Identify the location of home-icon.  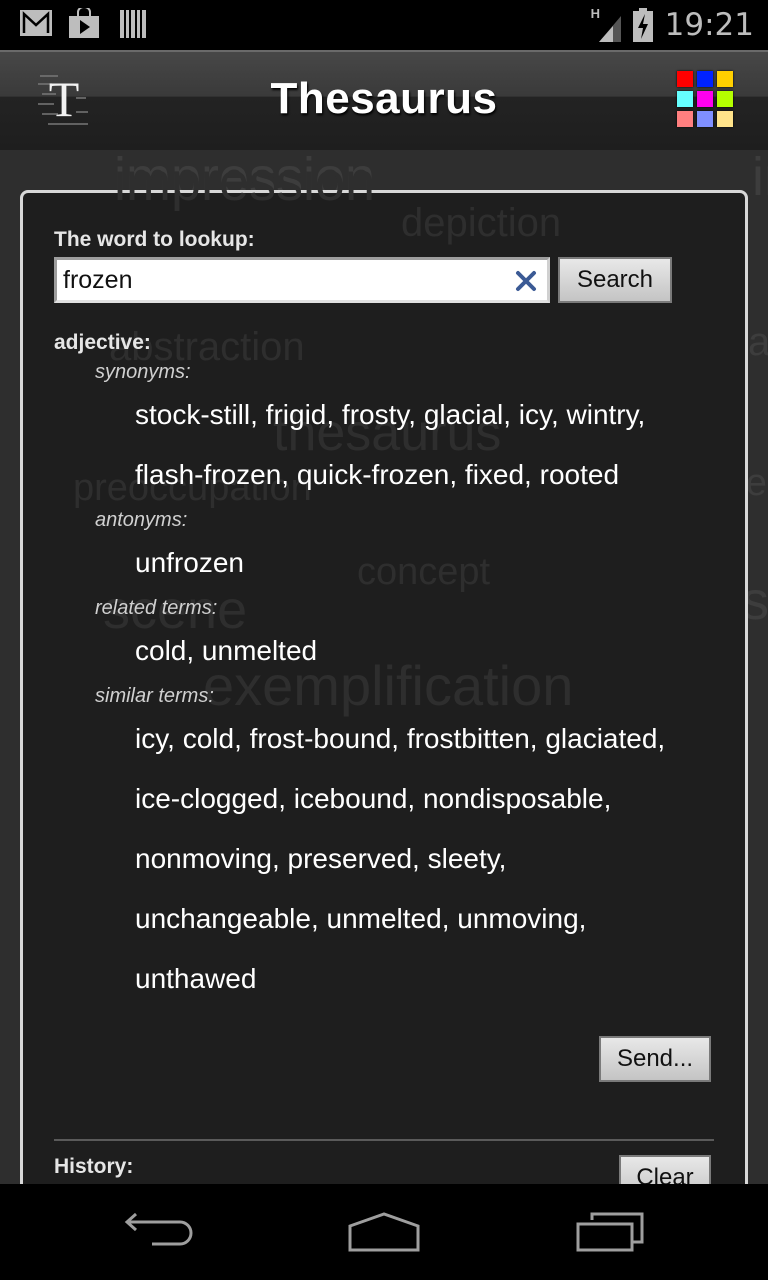
(384, 1232).